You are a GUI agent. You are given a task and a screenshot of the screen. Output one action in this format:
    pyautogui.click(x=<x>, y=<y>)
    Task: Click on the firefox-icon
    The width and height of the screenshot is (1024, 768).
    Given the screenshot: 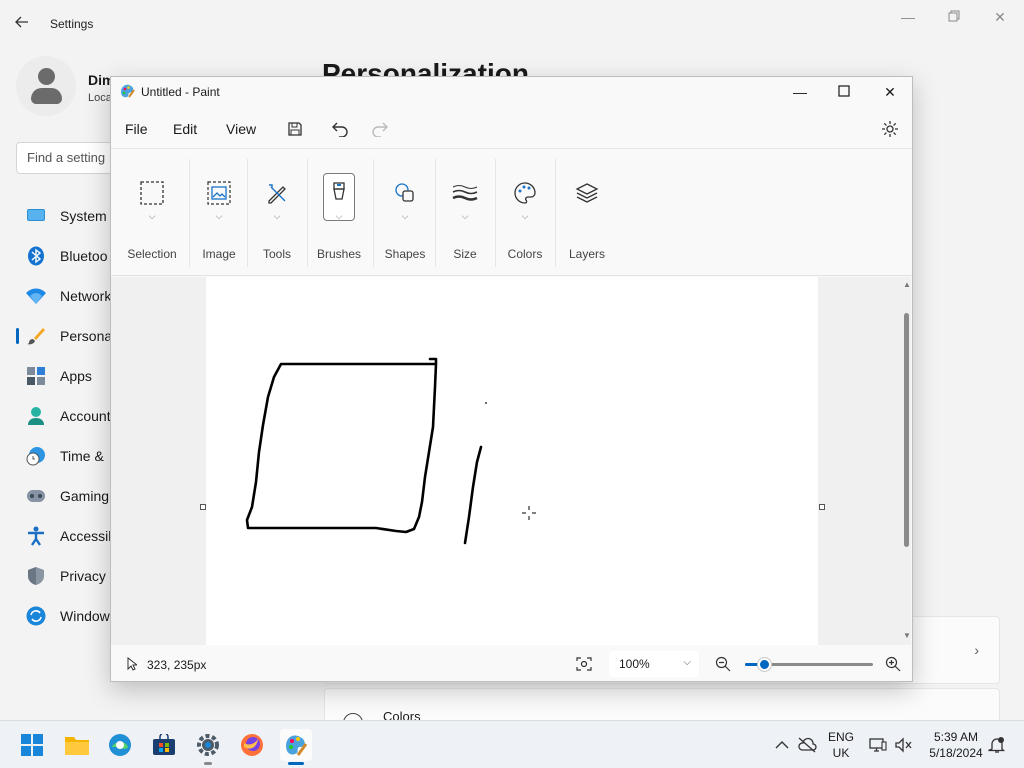 What is the action you would take?
    pyautogui.click(x=252, y=745)
    